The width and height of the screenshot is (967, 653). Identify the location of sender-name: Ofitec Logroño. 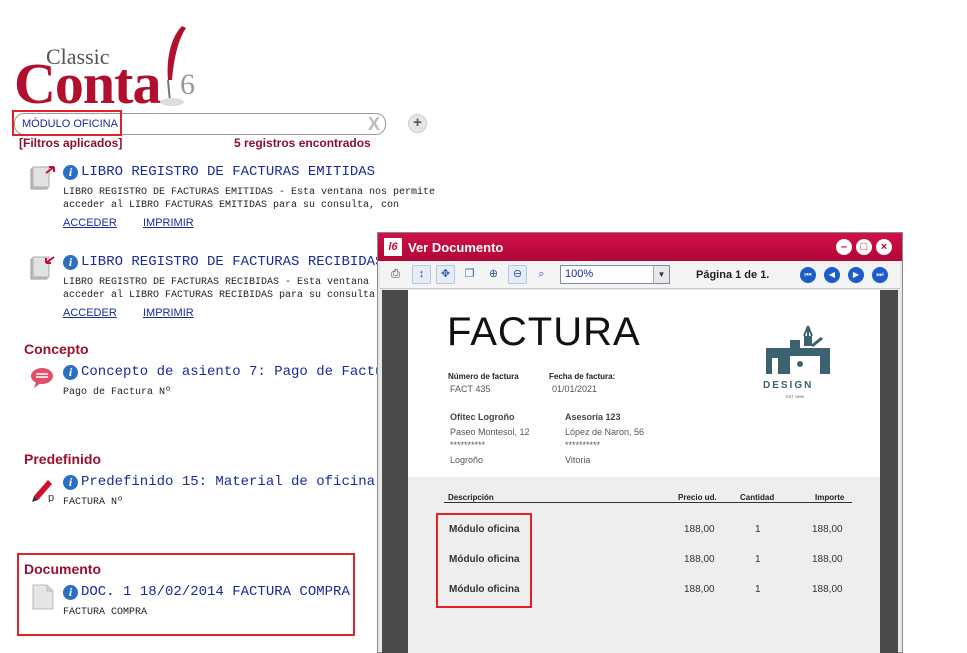
(482, 417).